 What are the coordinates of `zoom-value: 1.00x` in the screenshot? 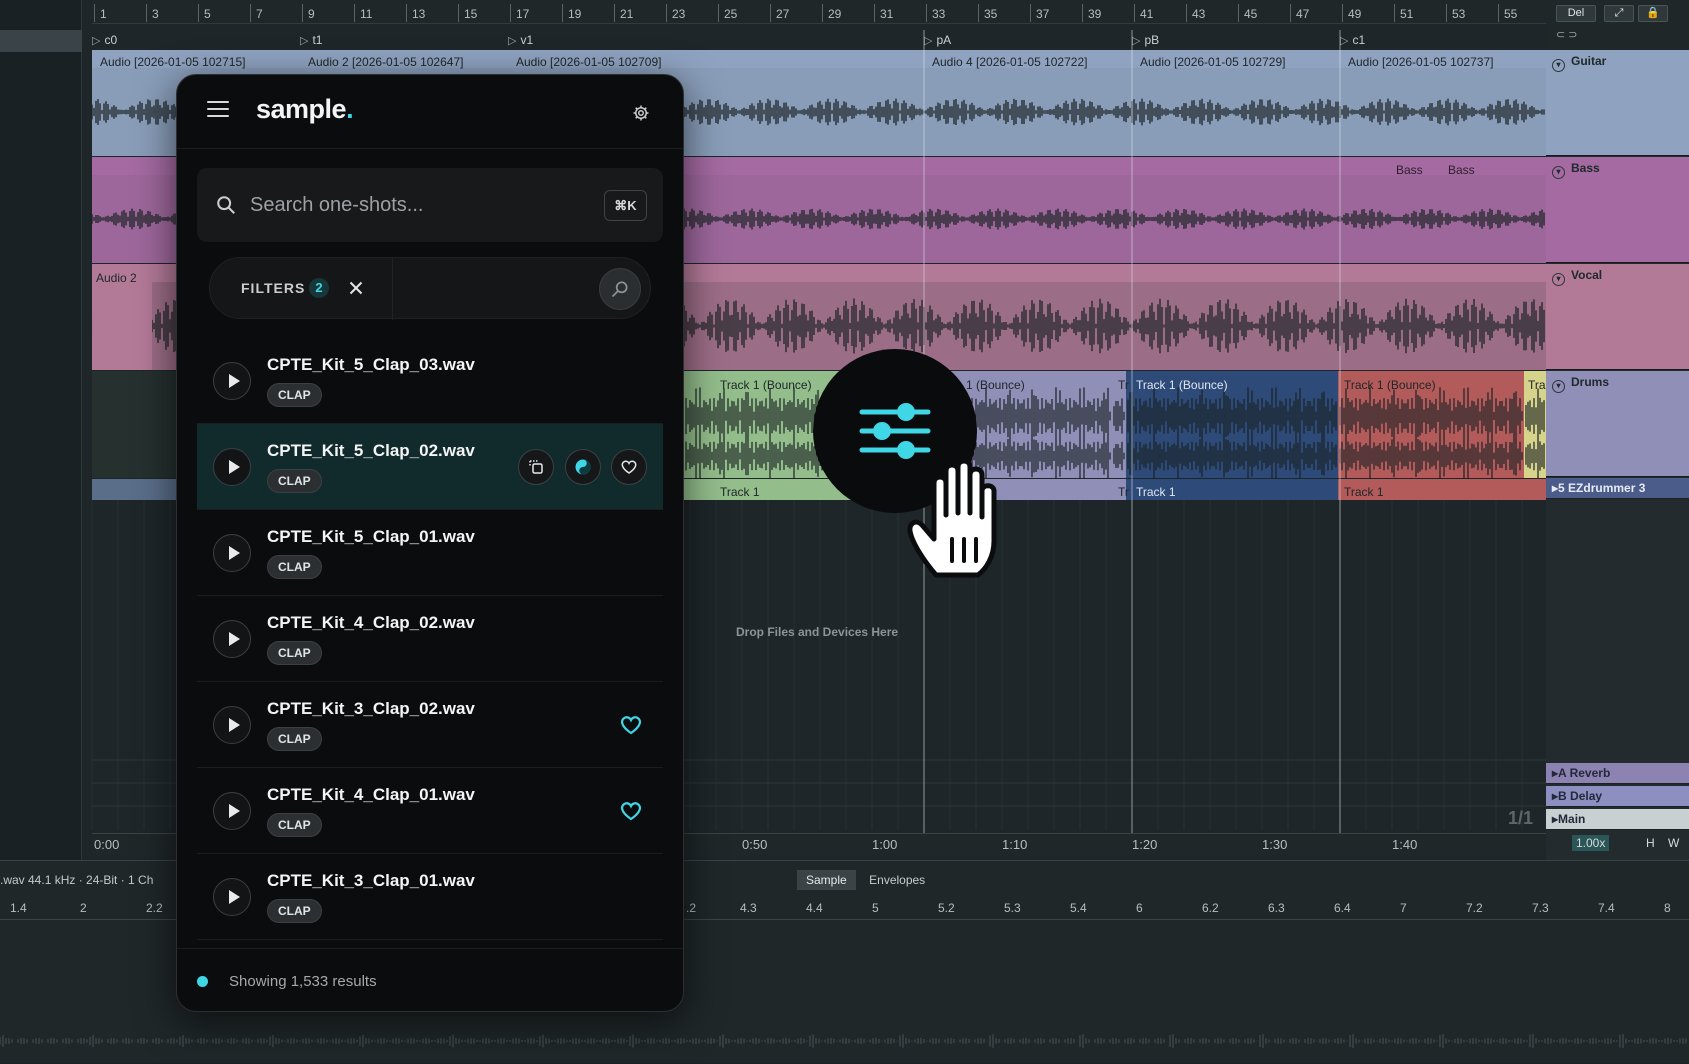 It's located at (1591, 843).